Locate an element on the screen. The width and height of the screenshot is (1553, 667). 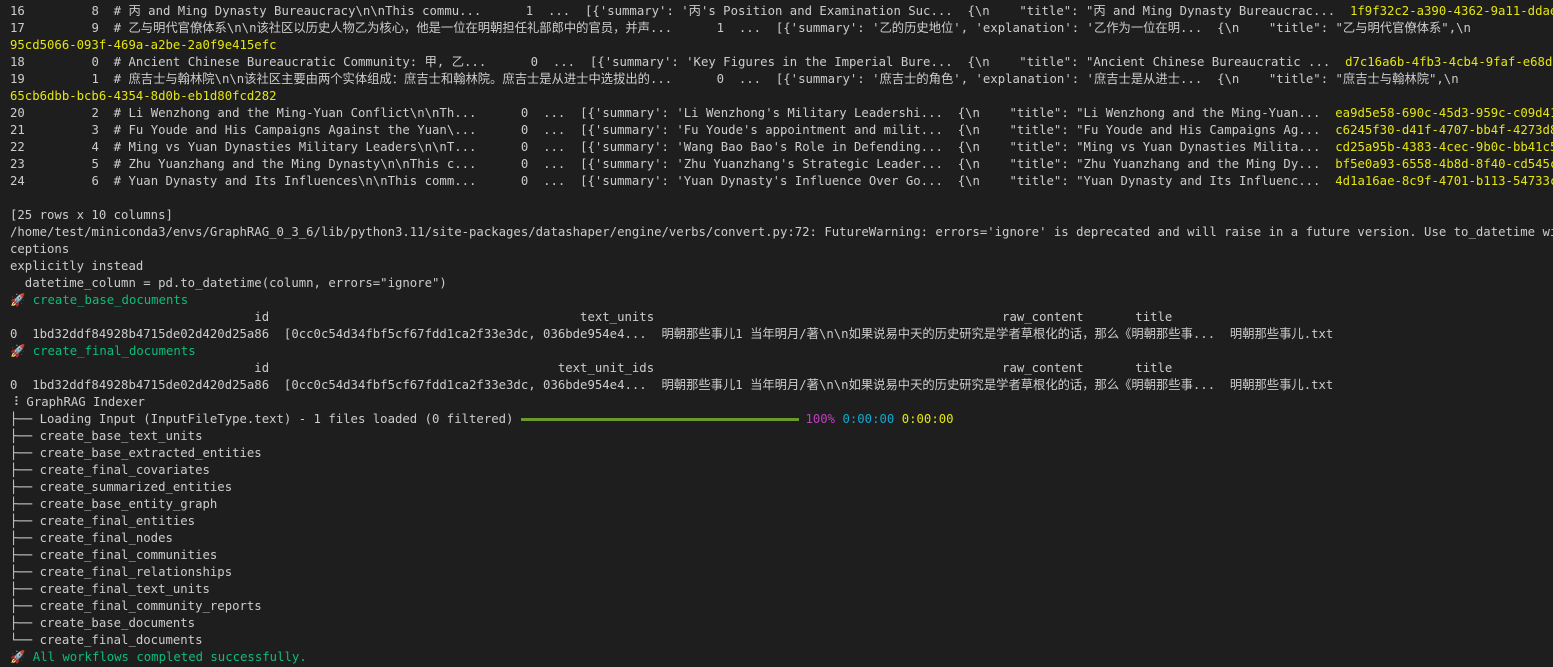
warning-line: explicitly instead is located at coordinates (77, 266).